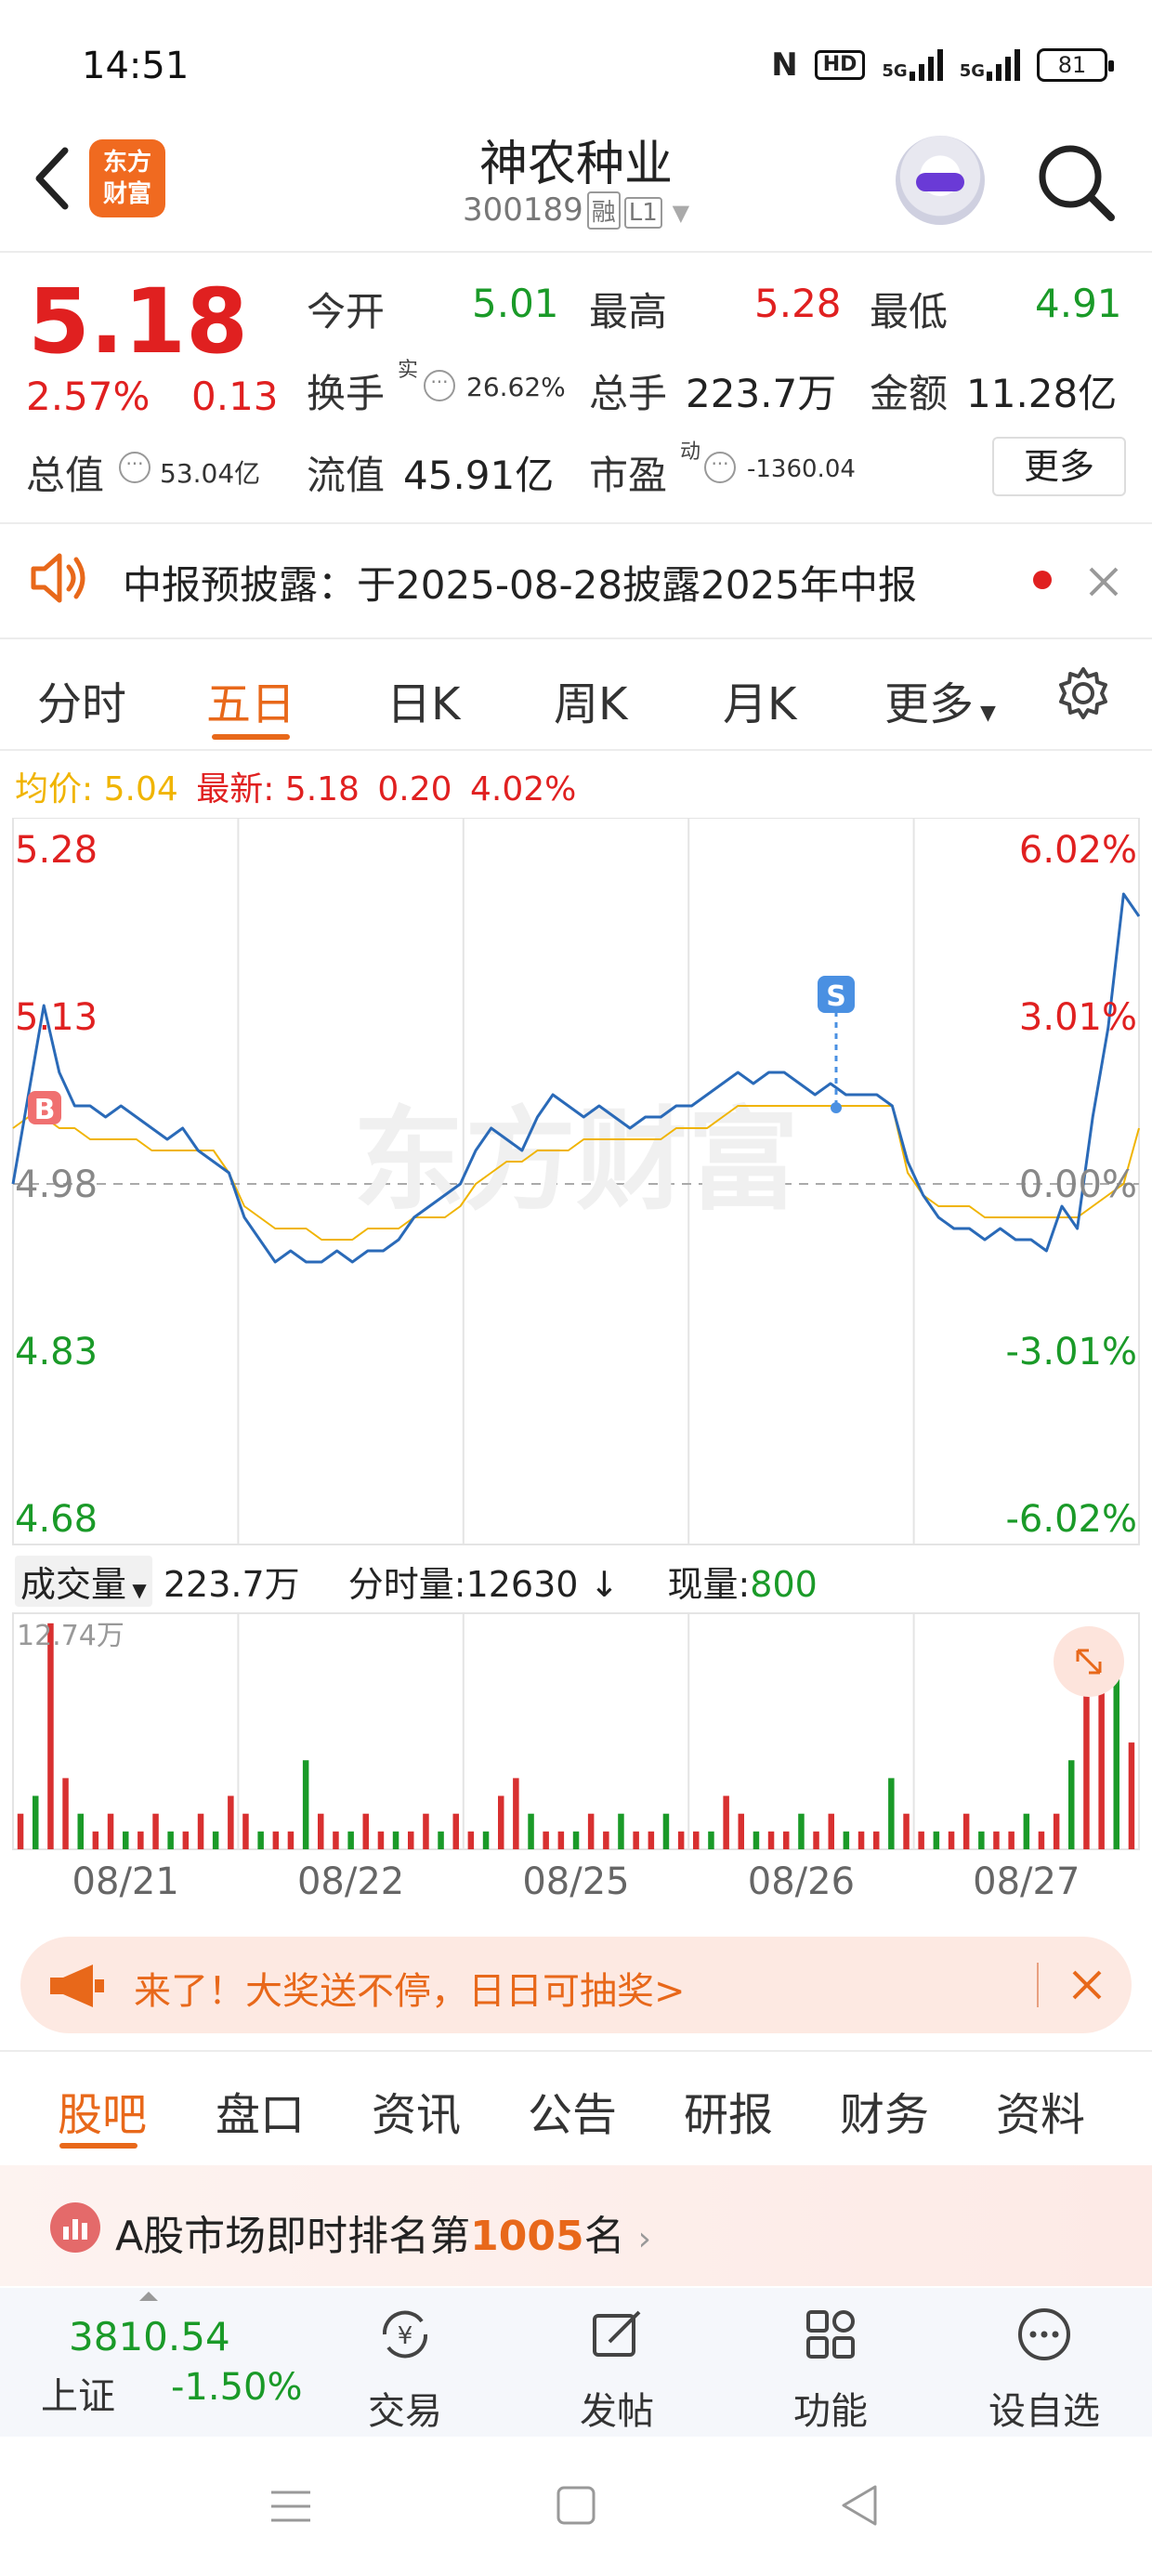 The width and height of the screenshot is (1152, 2576). What do you see at coordinates (250, 699) in the screenshot?
I see `tab-five-day: 五日` at bounding box center [250, 699].